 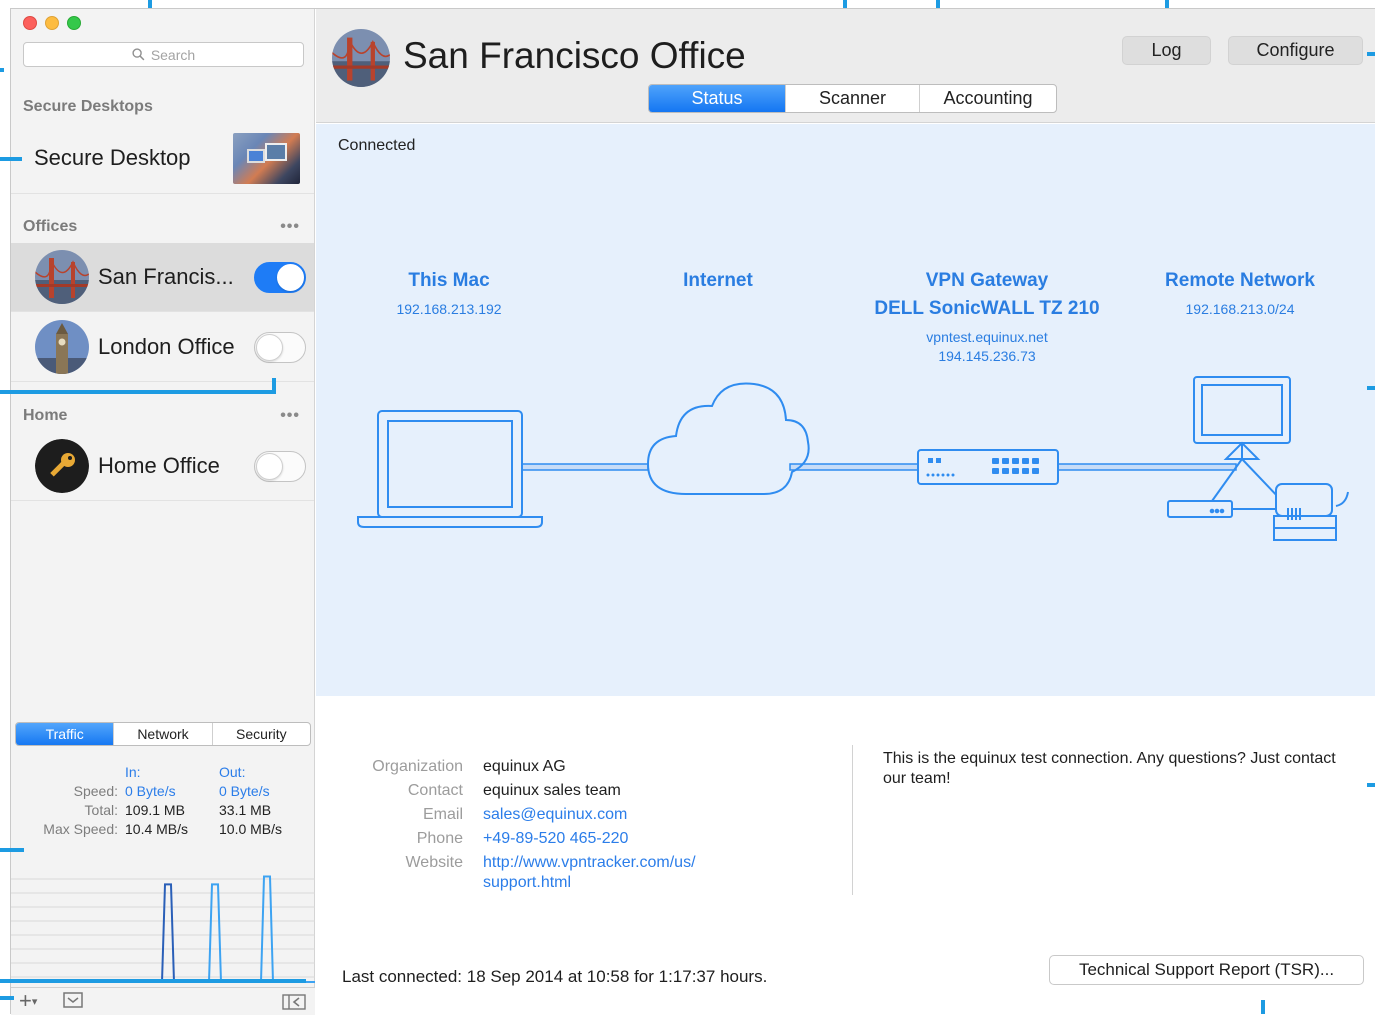 What do you see at coordinates (527, 882) in the screenshot?
I see `website-link-line-2: support.html` at bounding box center [527, 882].